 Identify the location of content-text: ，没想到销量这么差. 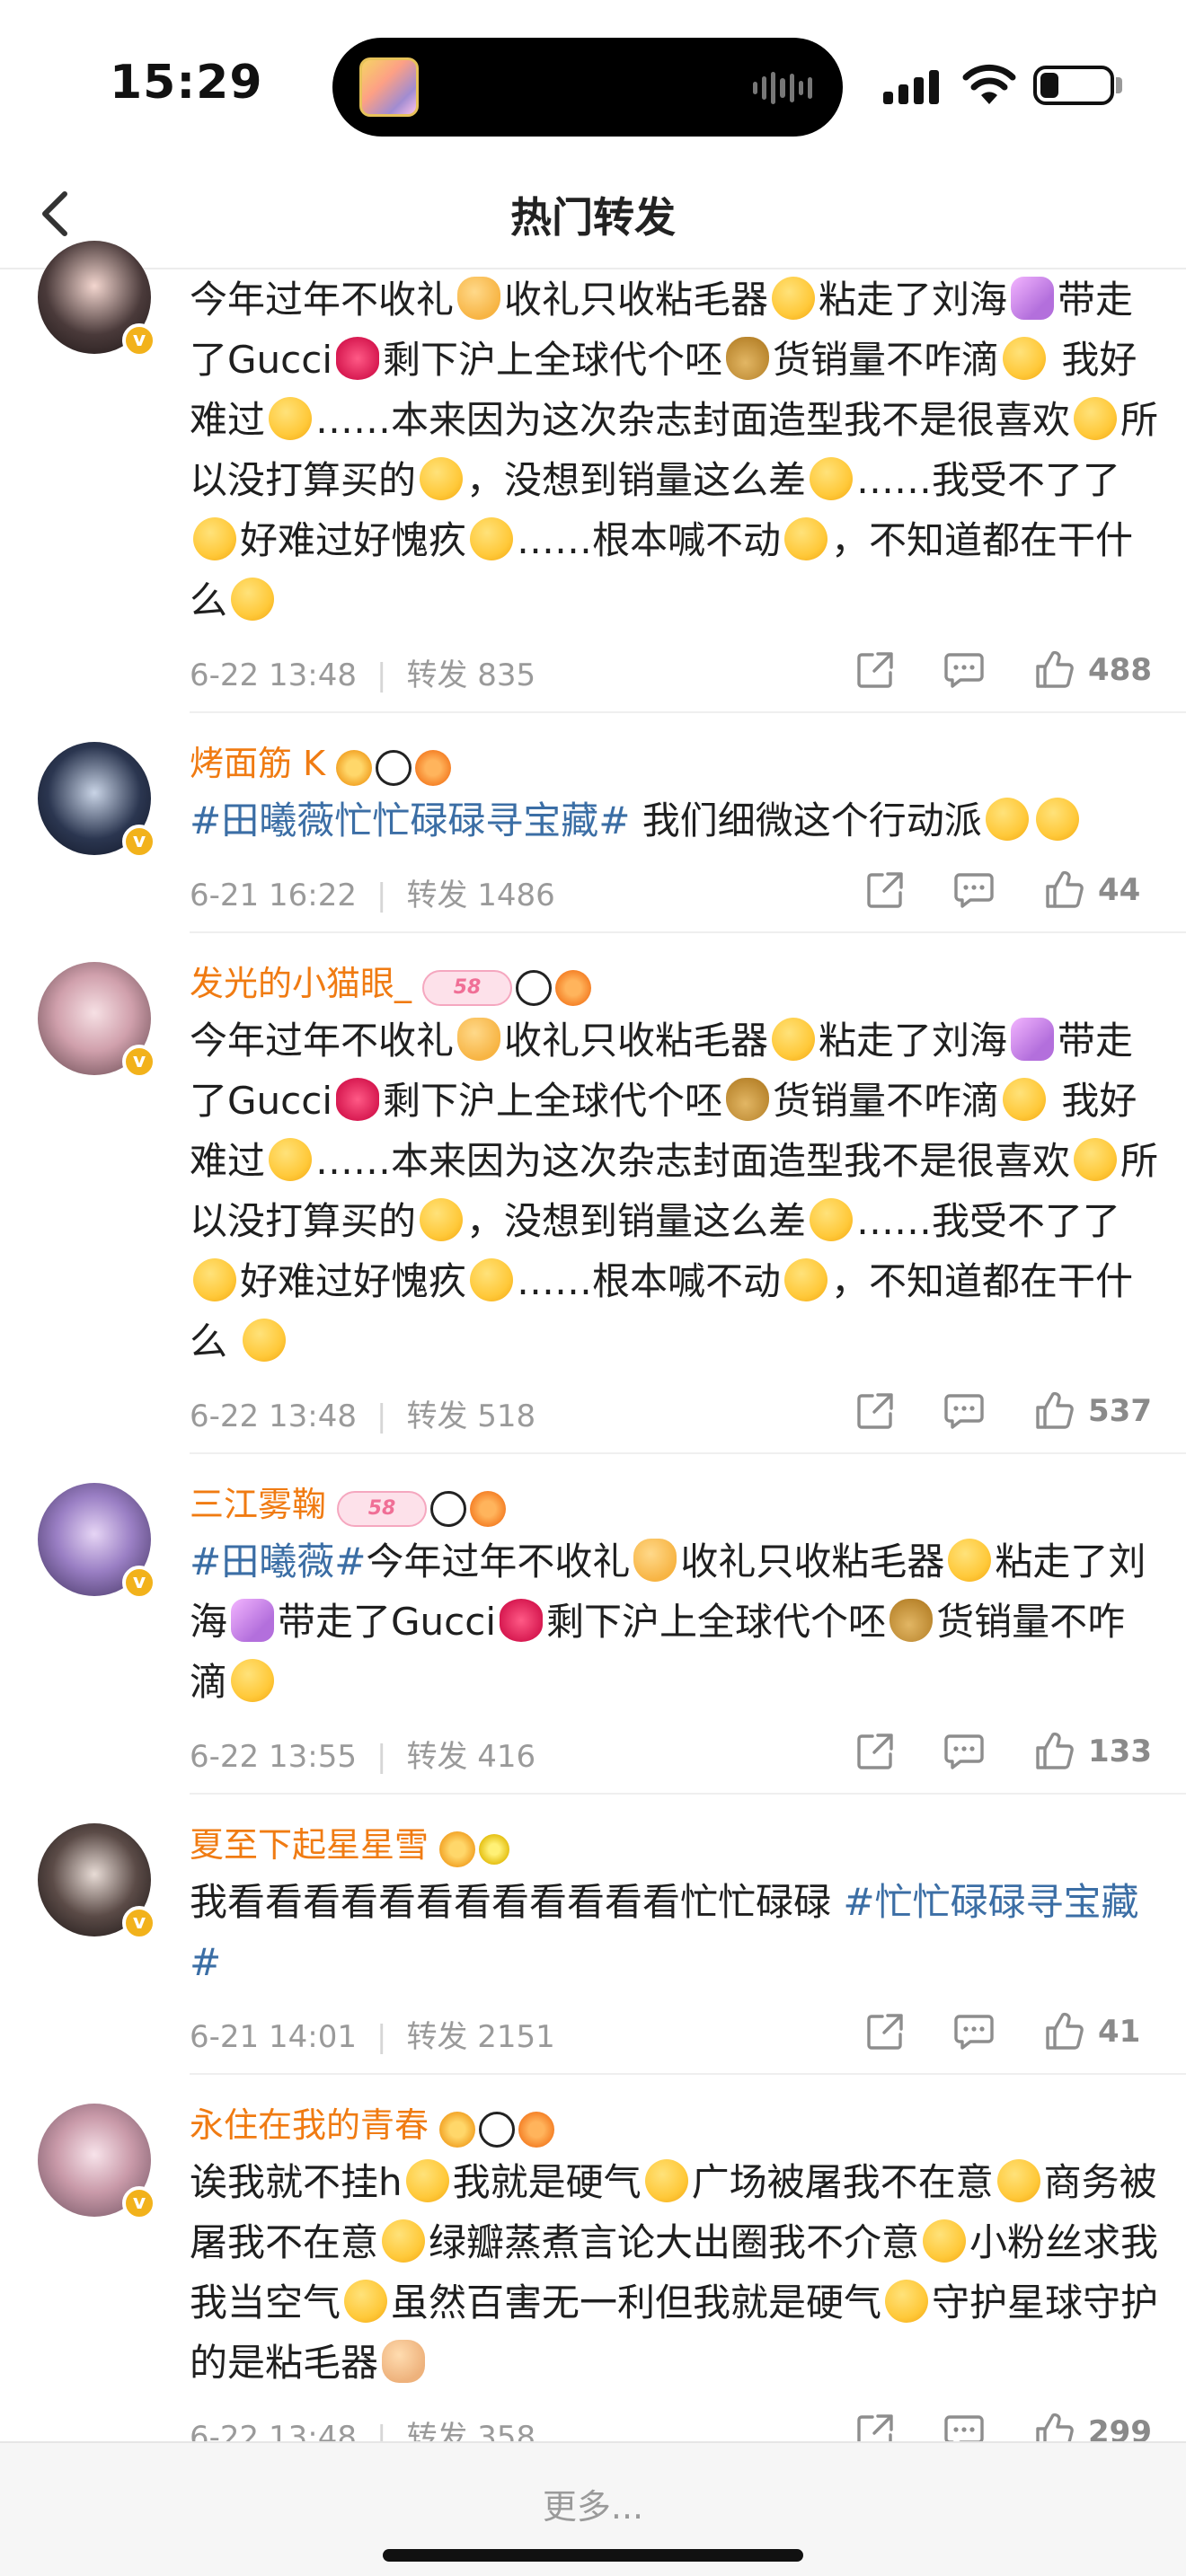
(636, 1221).